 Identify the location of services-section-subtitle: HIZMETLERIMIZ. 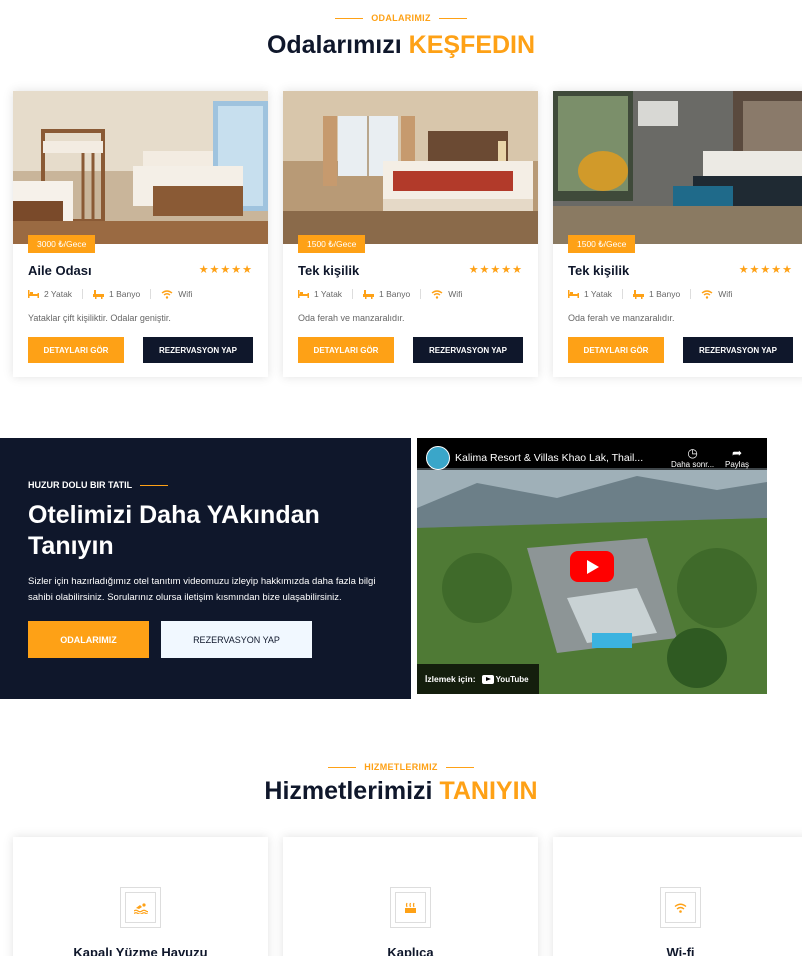
(401, 767).